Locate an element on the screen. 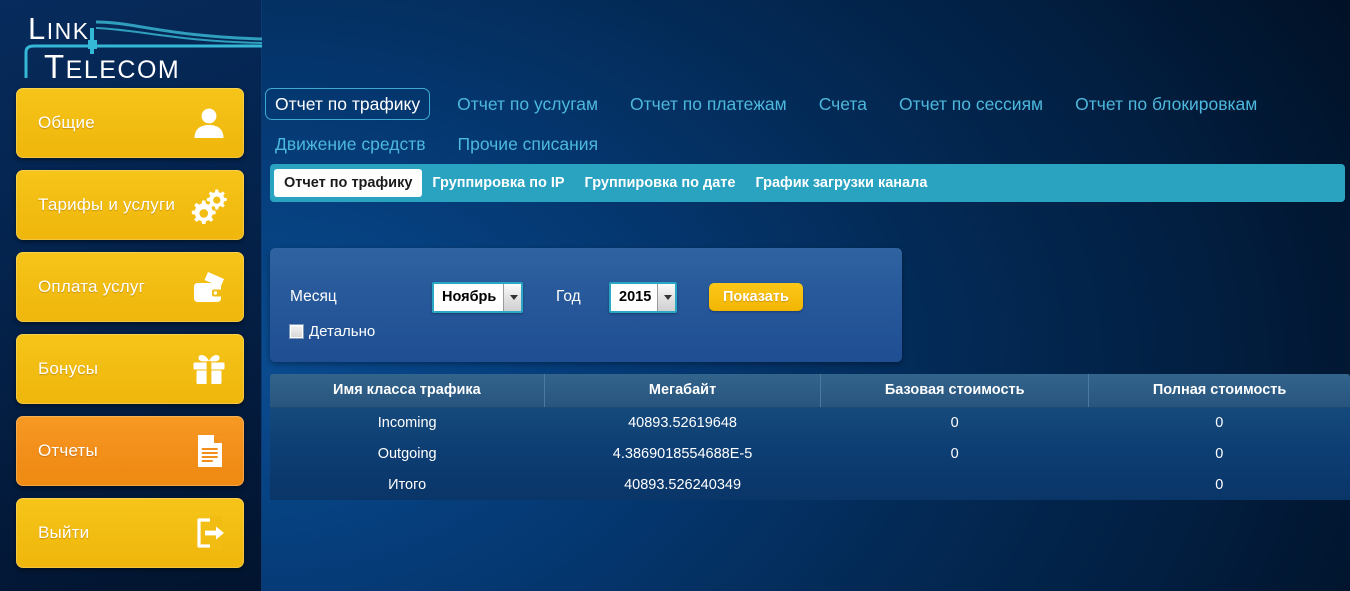 The width and height of the screenshot is (1350, 591). svg-text: LINK is located at coordinates (59, 28).